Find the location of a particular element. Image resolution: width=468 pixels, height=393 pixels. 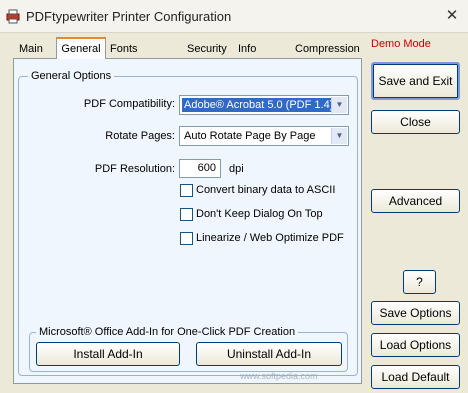

load-default-button: Load Default is located at coordinates (415, 377).